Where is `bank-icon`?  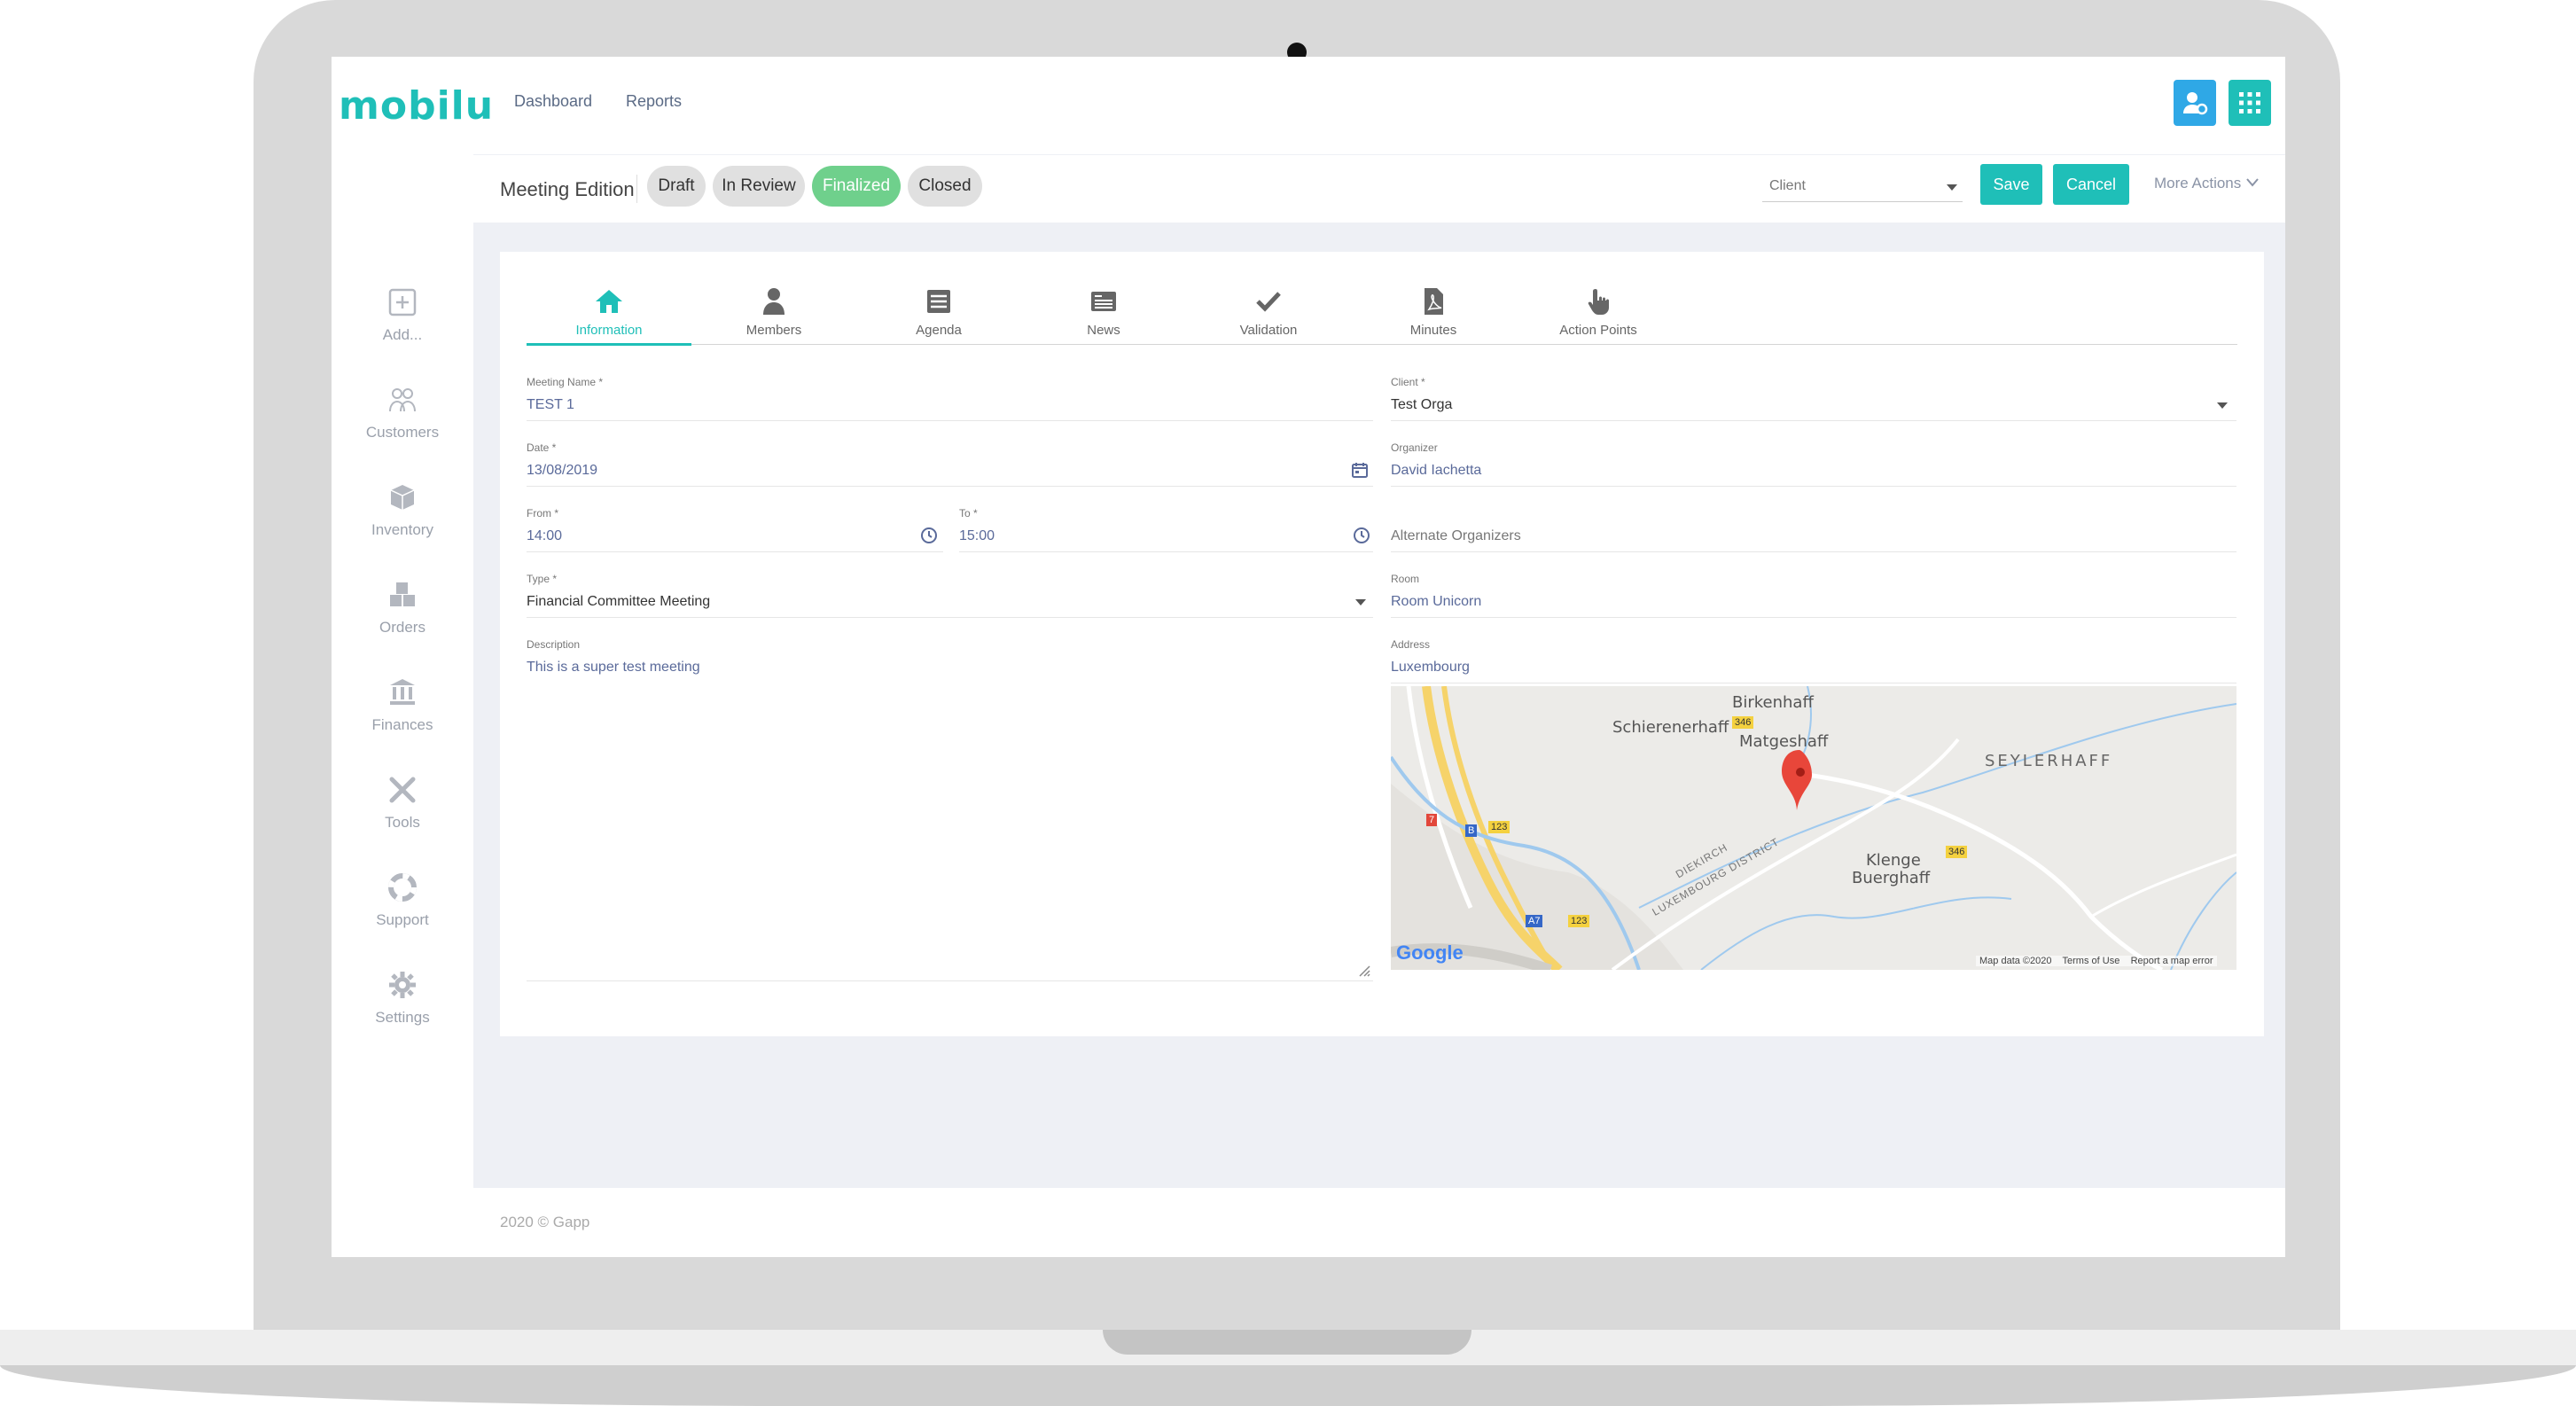
bank-icon is located at coordinates (402, 692).